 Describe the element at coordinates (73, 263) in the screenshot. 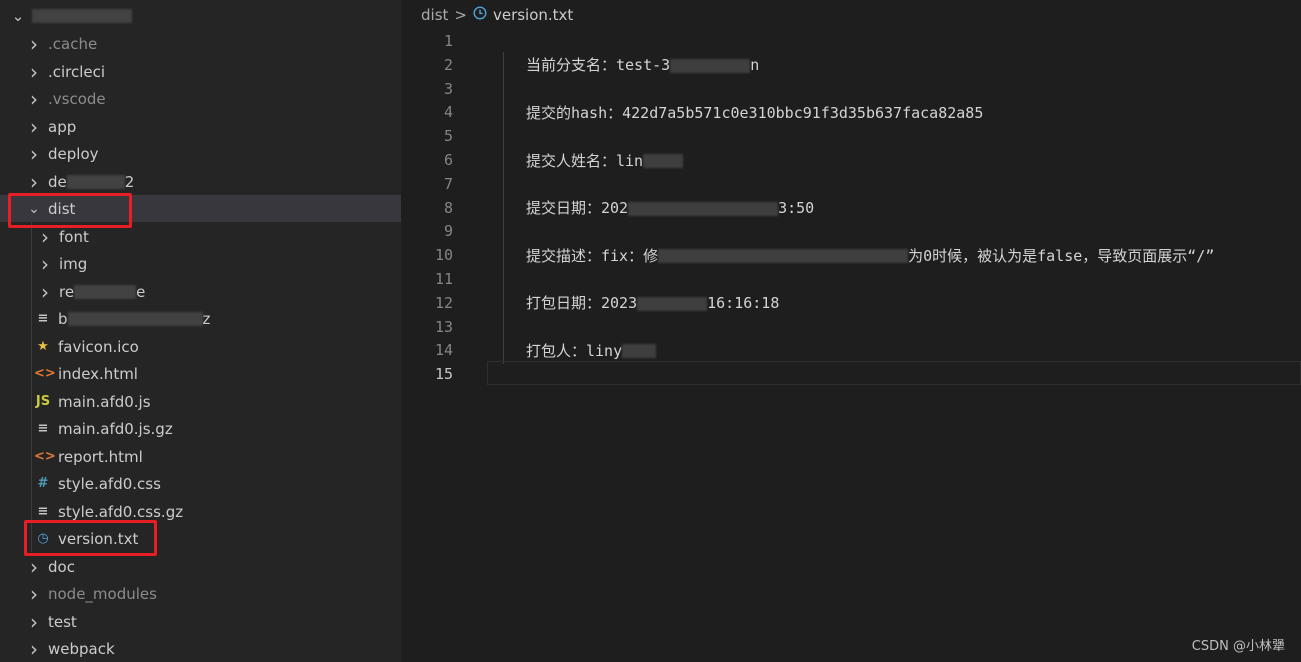

I see `tree-item-label: img` at that location.